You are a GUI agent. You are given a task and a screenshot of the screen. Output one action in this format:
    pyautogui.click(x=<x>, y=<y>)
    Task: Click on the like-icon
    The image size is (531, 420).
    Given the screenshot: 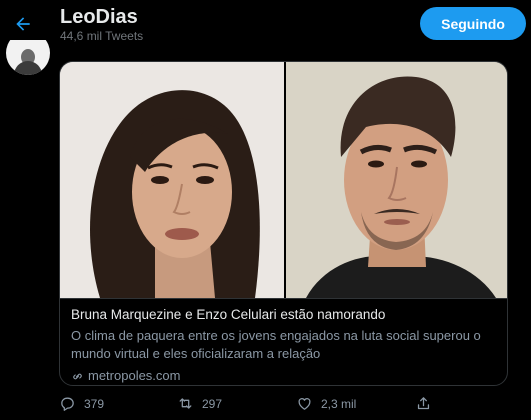 What is the action you would take?
    pyautogui.click(x=304, y=404)
    